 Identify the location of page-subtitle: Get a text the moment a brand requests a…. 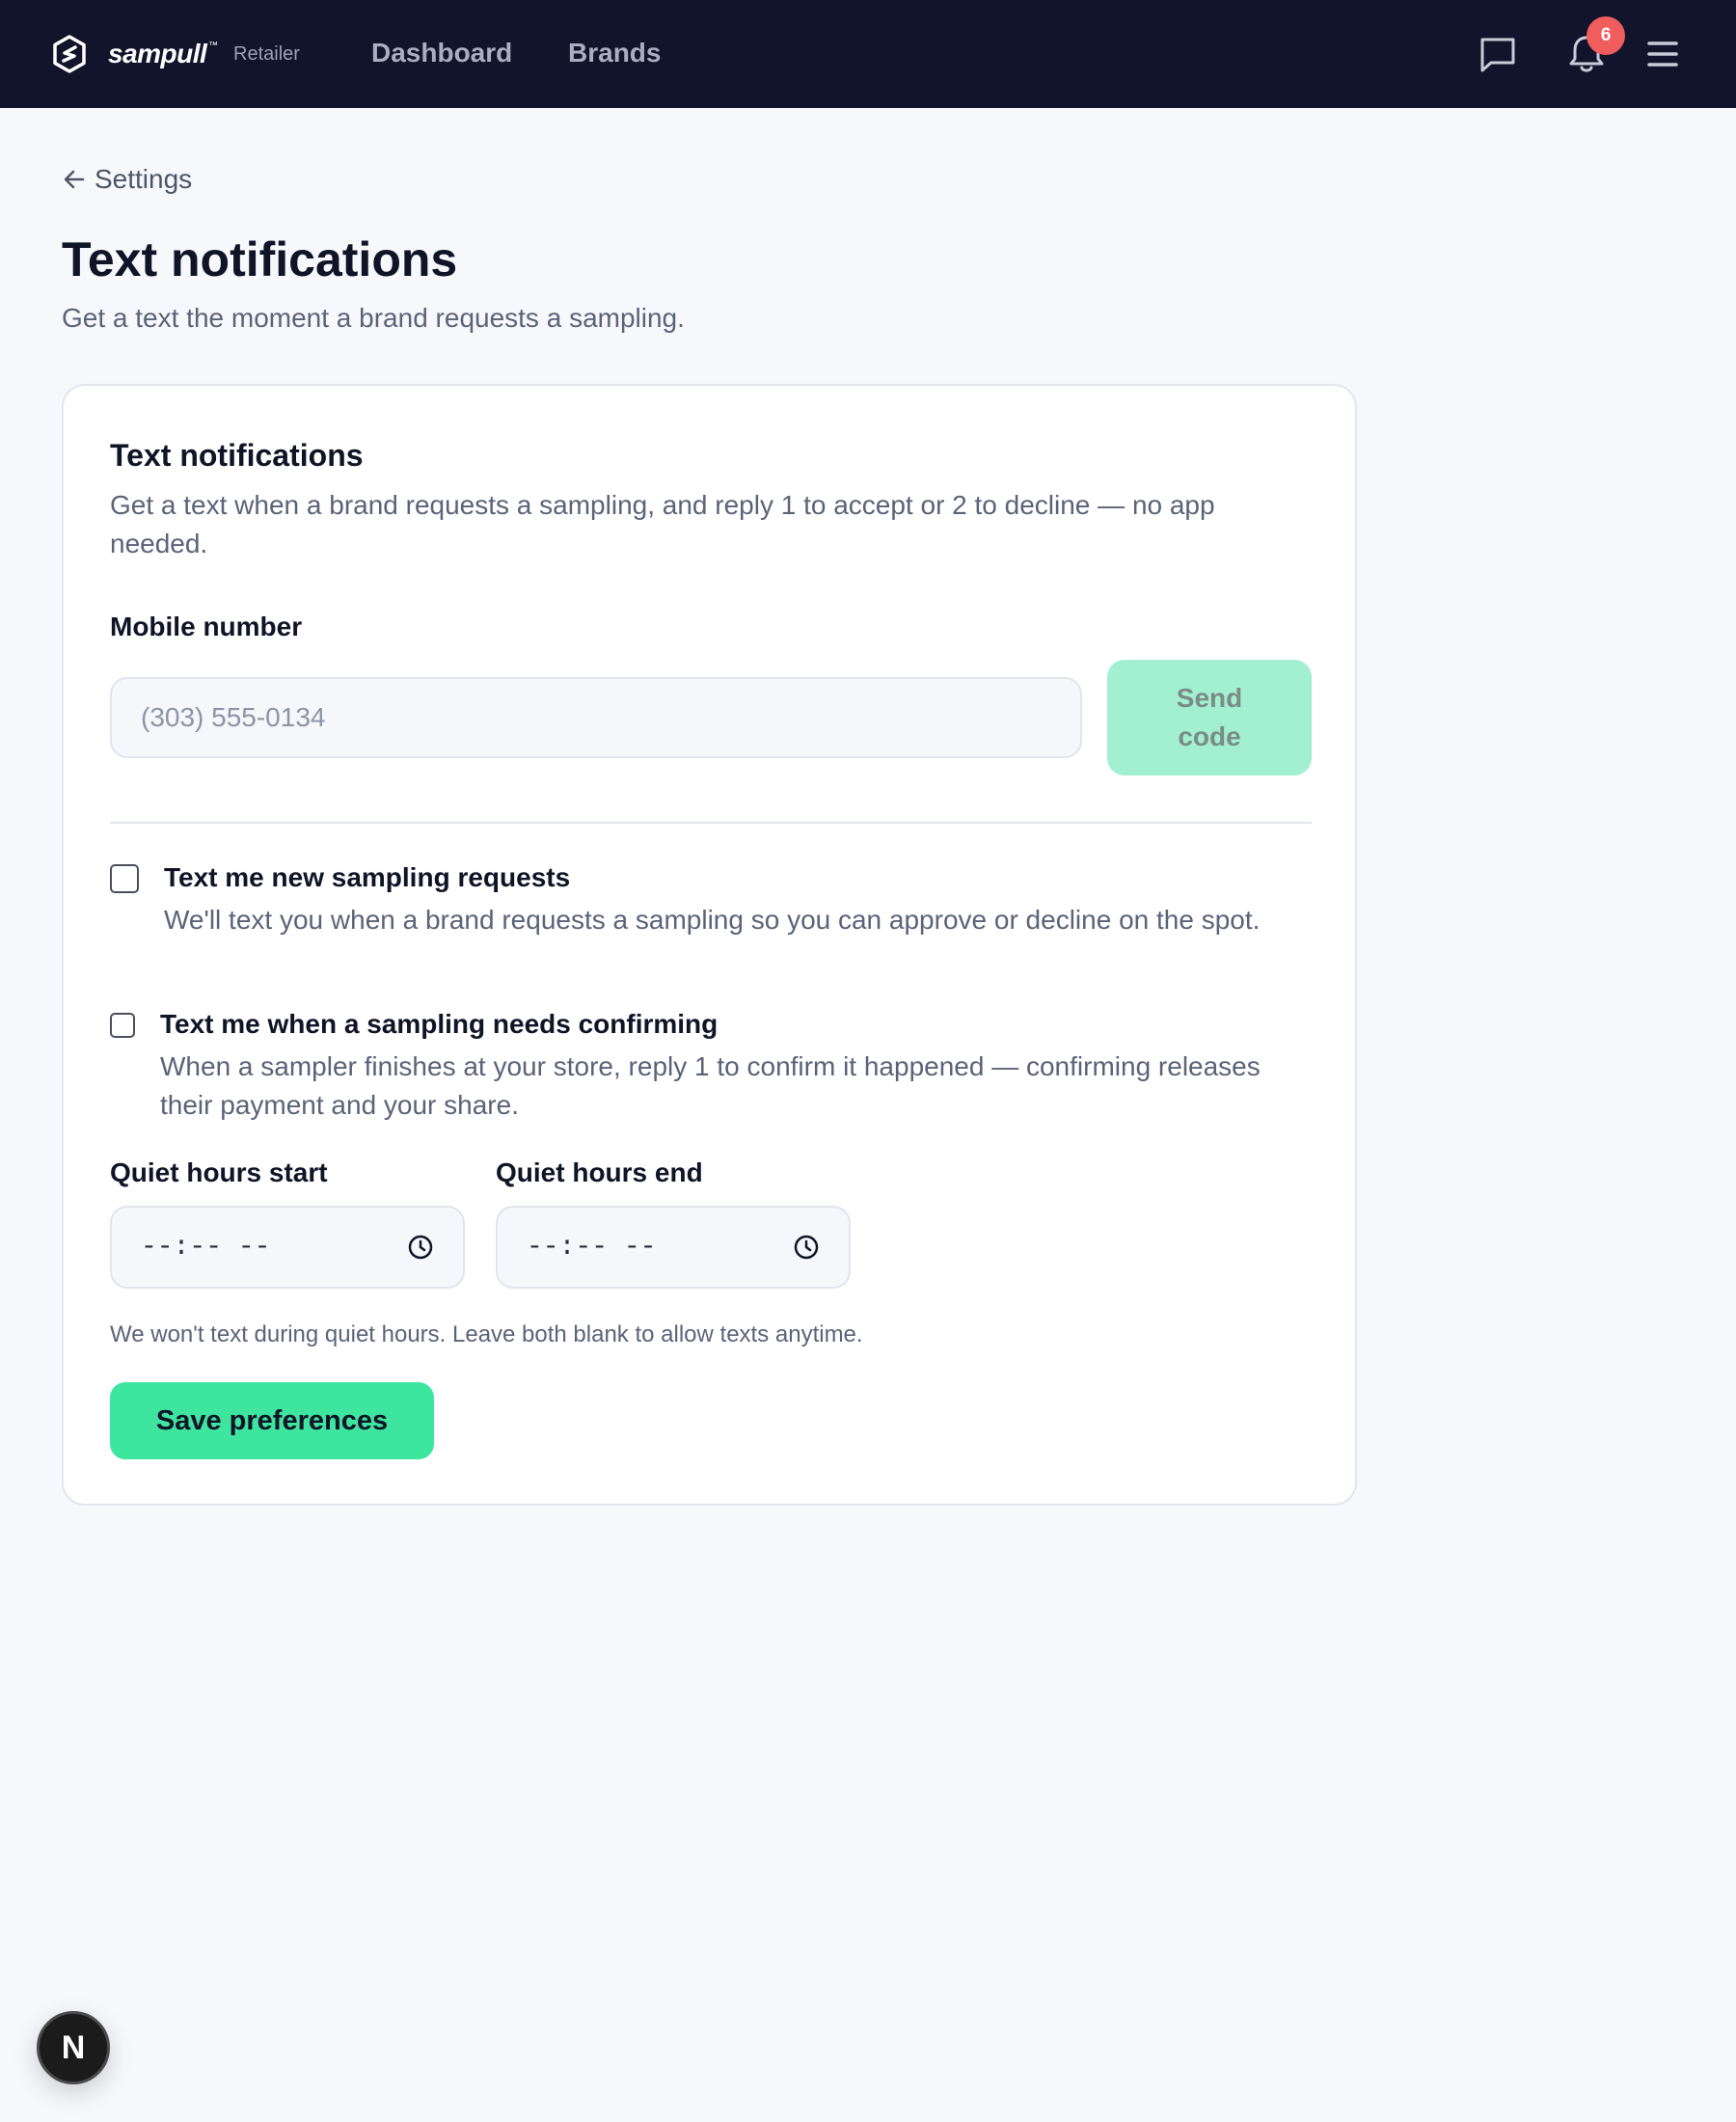
(373, 318).